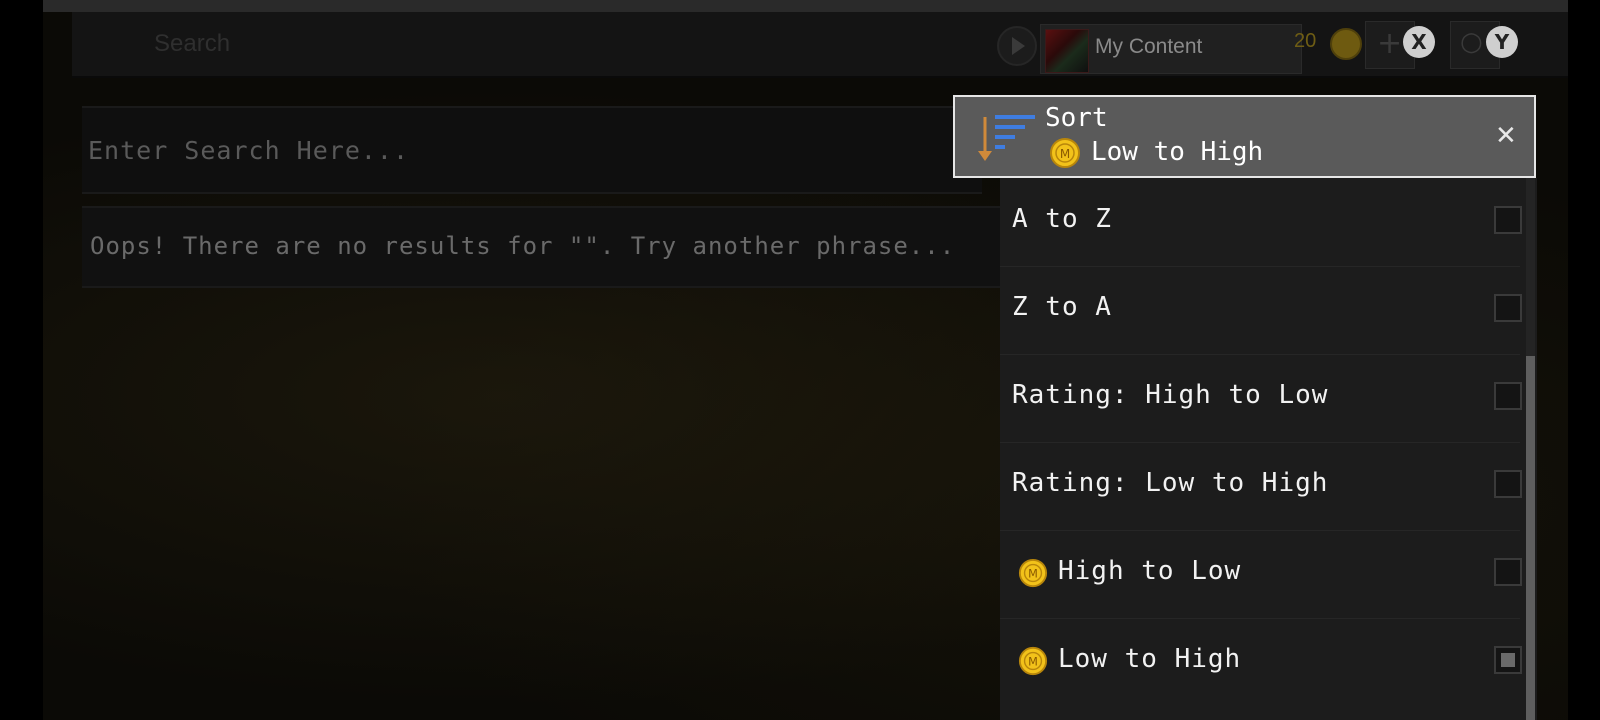 This screenshot has height=720, width=1600. What do you see at coordinates (1067, 51) in the screenshot?
I see `avatar` at bounding box center [1067, 51].